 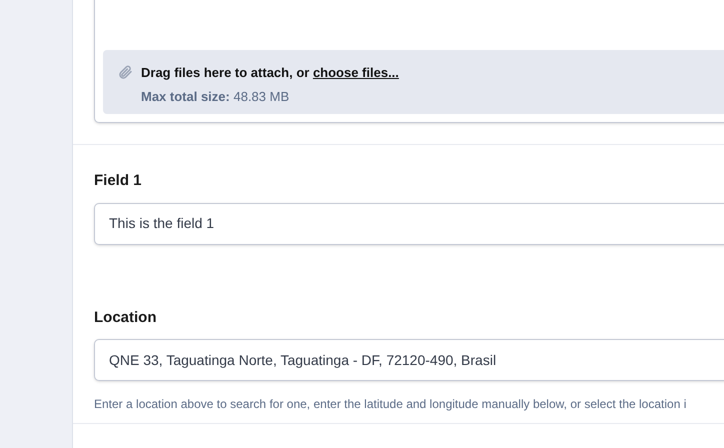 What do you see at coordinates (413, 82) in the screenshot?
I see `attachment-dropzone: Drag files here to attach, or choose files... Max total size: 48.83 MB` at bounding box center [413, 82].